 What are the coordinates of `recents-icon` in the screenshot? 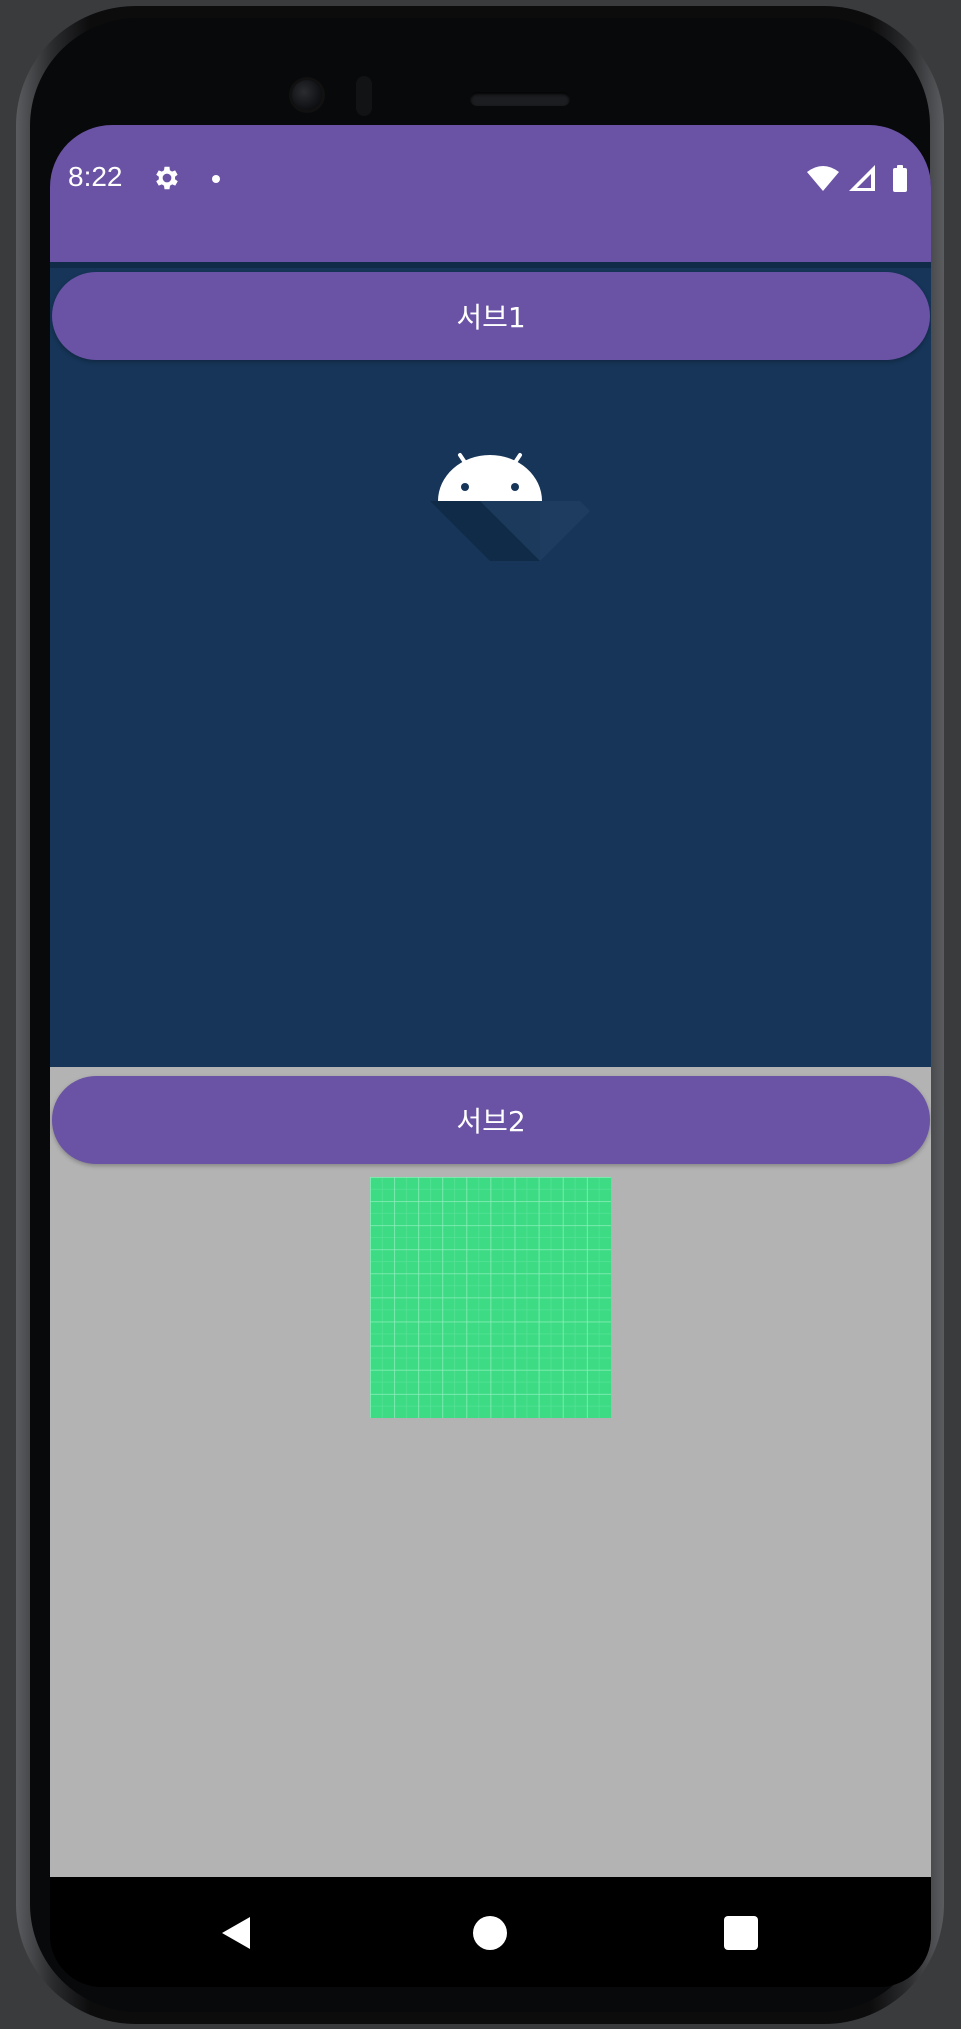 It's located at (741, 1933).